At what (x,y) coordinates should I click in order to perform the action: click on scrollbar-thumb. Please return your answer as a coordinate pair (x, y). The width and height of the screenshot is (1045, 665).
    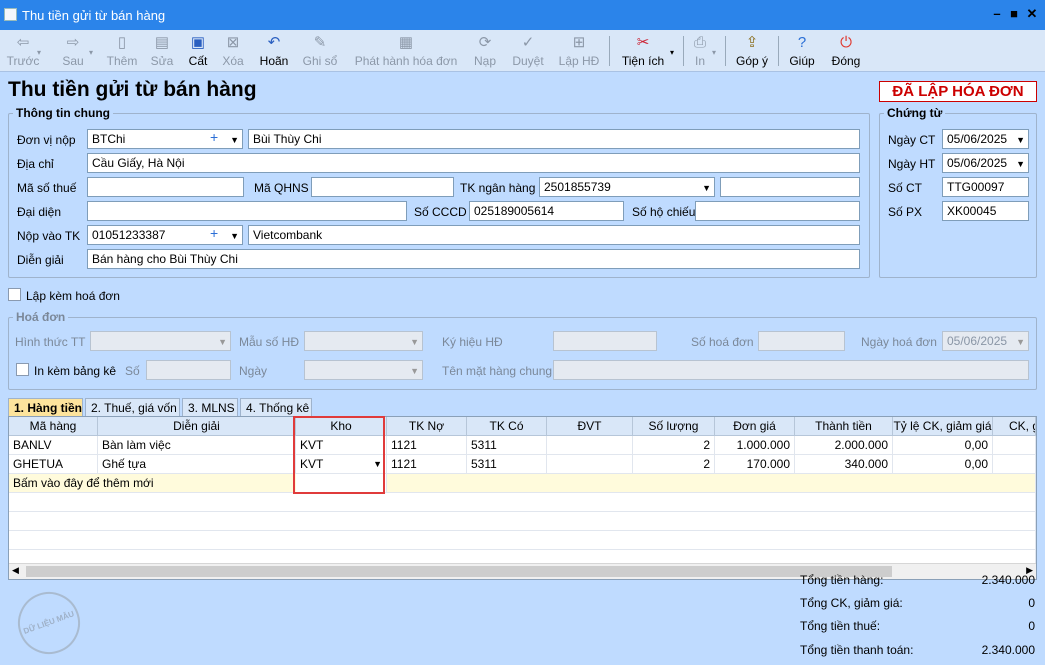
    Looking at the image, I should click on (459, 571).